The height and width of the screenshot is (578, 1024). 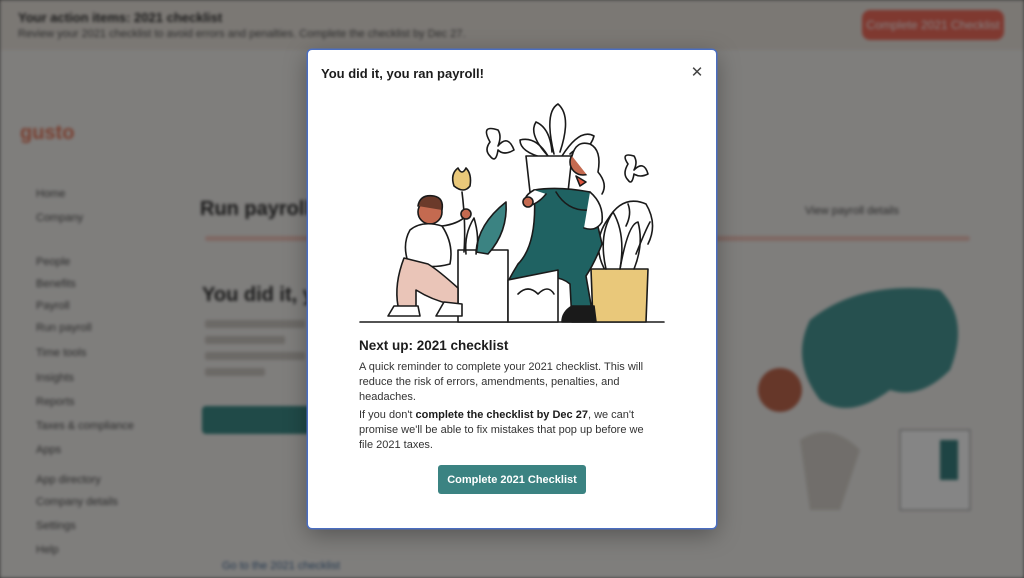 I want to click on close-icon: ✕, so click(x=697, y=73).